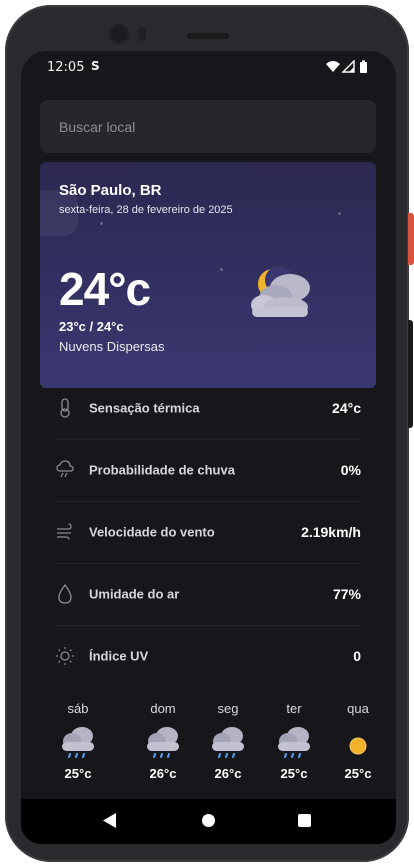  What do you see at coordinates (65, 408) in the screenshot?
I see `thermometer-icon` at bounding box center [65, 408].